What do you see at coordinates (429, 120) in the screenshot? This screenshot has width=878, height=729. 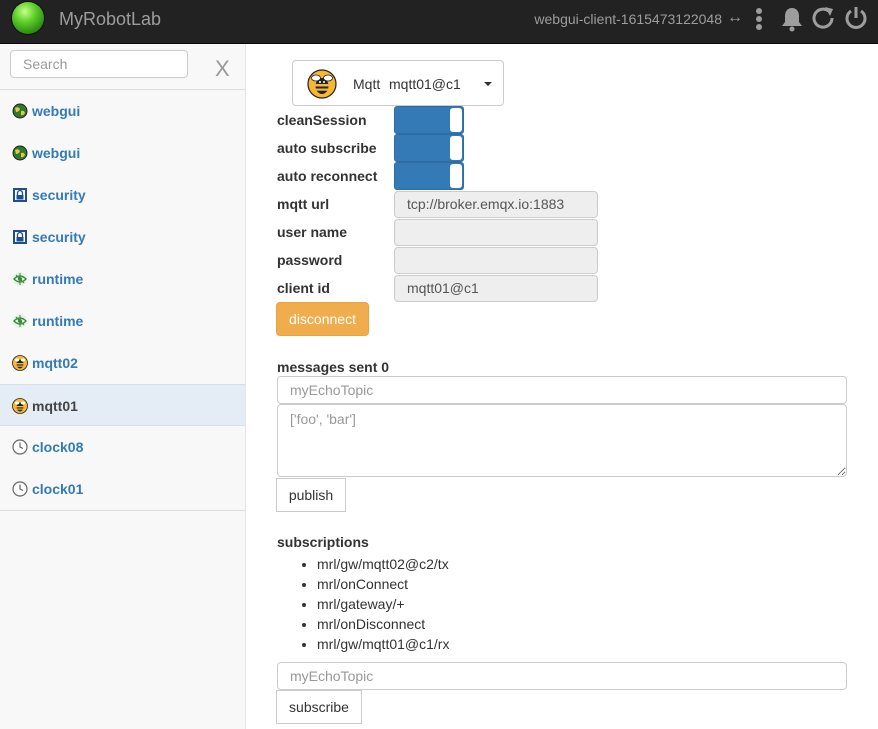 I see `clean-session-toggle` at bounding box center [429, 120].